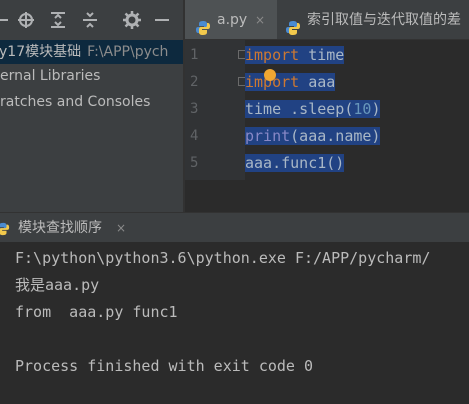 This screenshot has width=469, height=404. I want to click on tree-item-scratches: ratches and Consoles, so click(75, 102).